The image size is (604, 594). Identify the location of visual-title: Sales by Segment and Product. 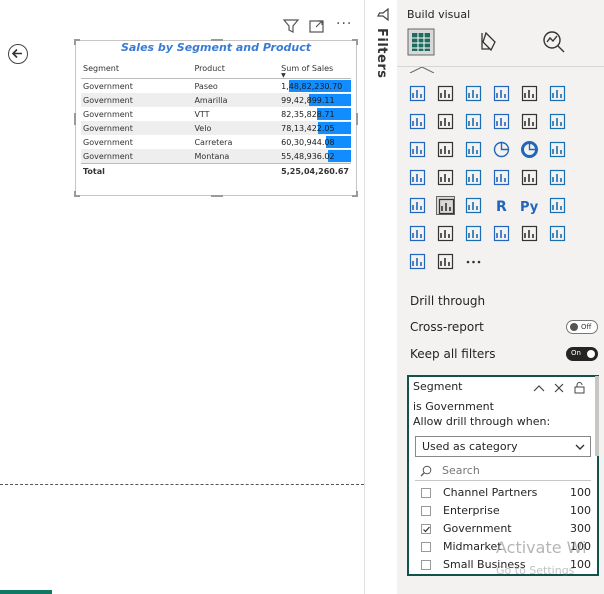
(216, 47).